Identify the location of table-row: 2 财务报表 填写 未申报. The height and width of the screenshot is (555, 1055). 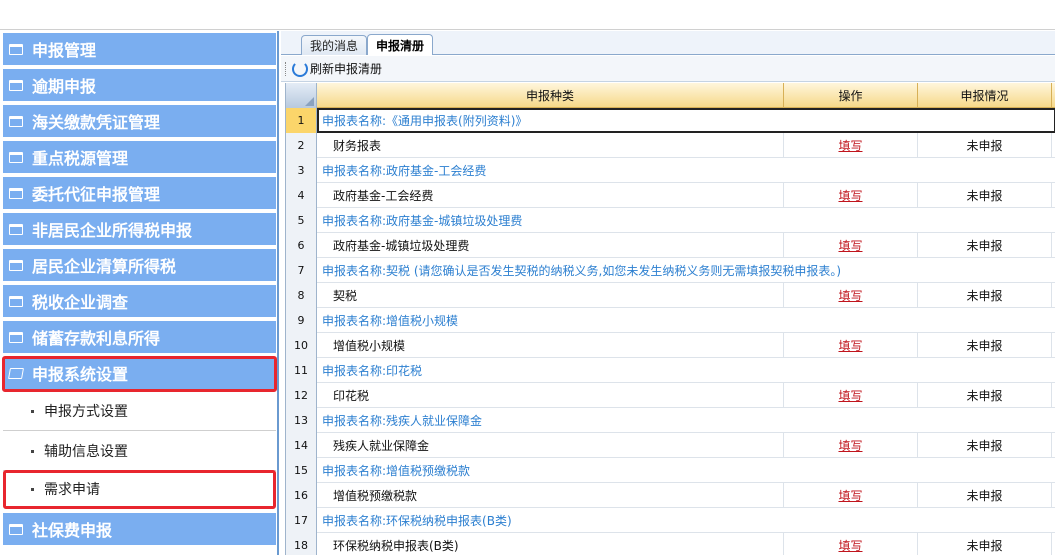
(670, 145).